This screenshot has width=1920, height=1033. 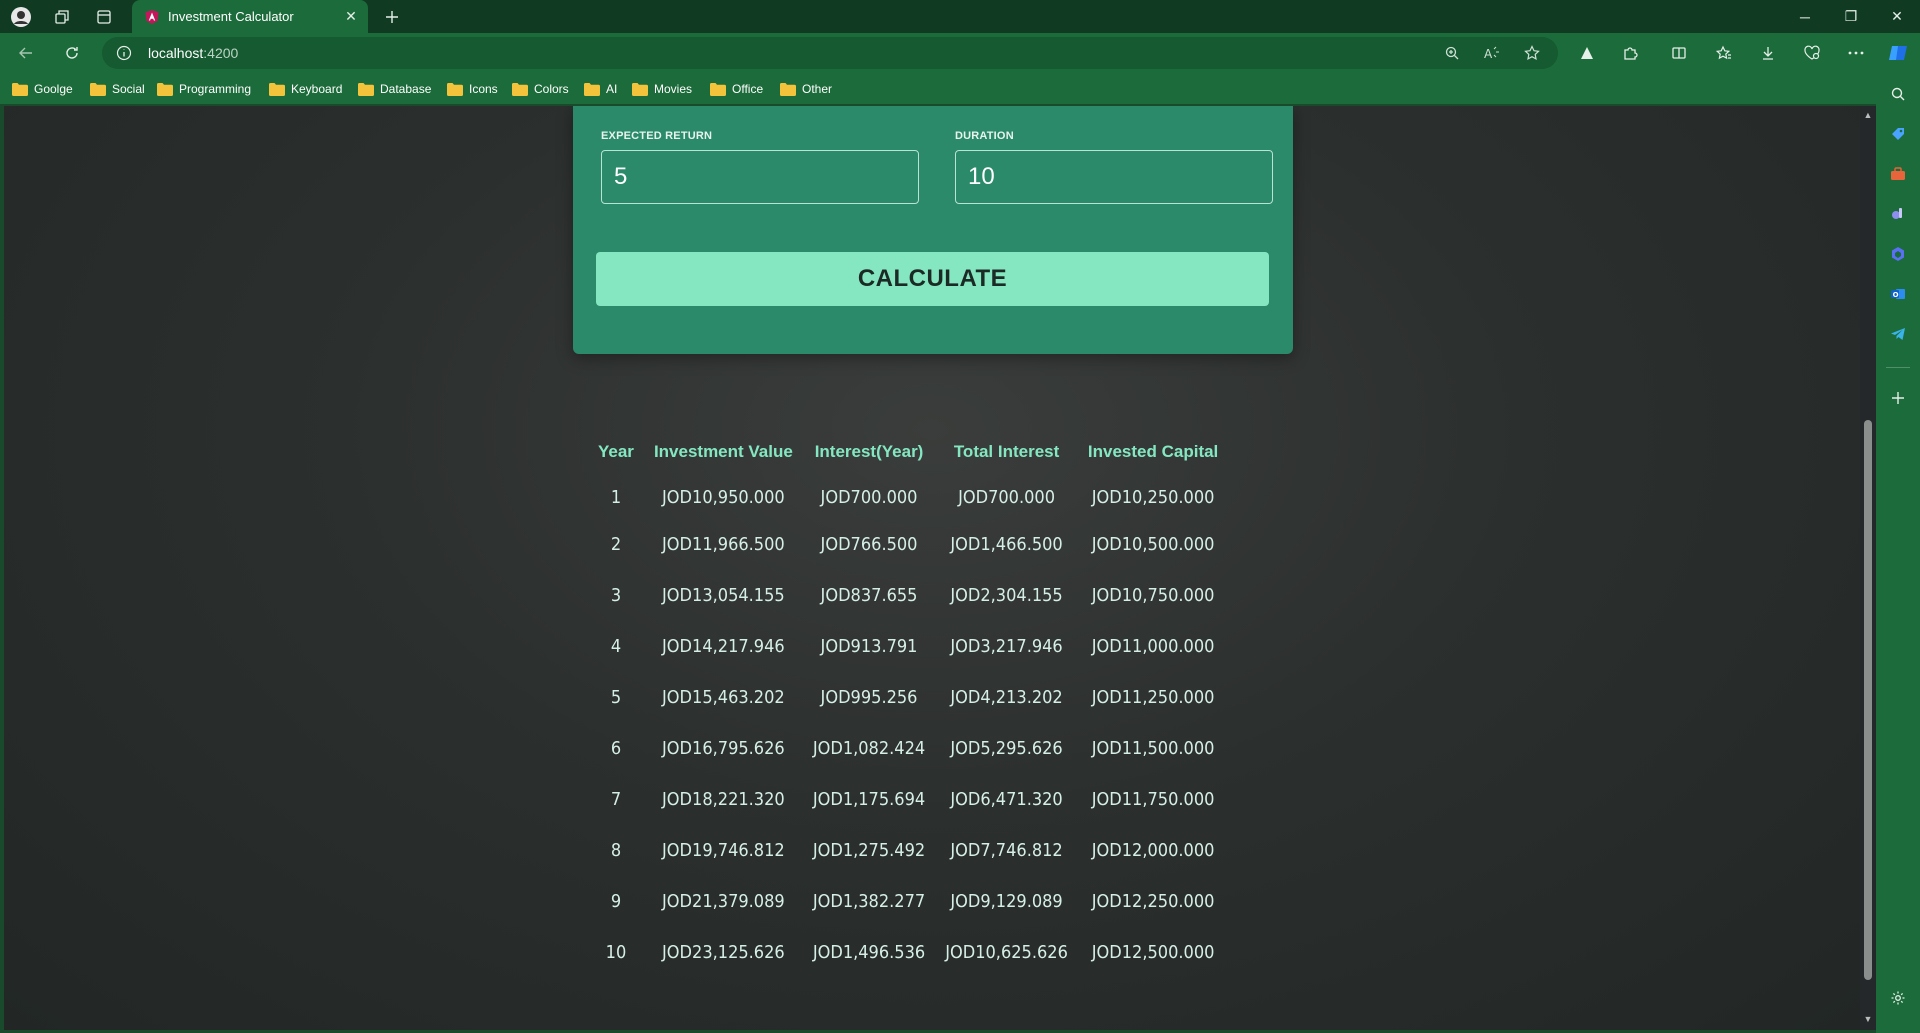 What do you see at coordinates (1898, 367) in the screenshot?
I see `sidebar-divider` at bounding box center [1898, 367].